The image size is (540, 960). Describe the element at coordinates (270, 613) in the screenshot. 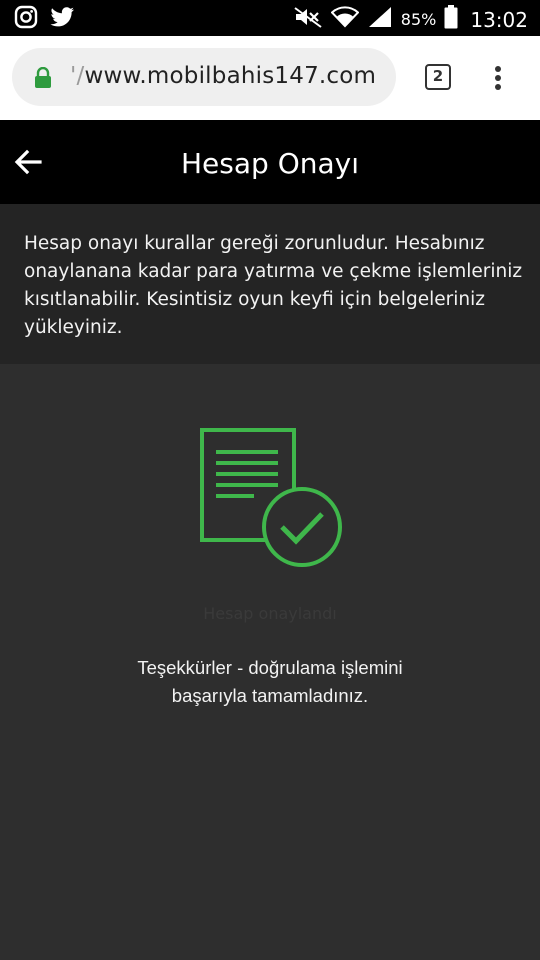

I see `faded-status-label: Hesap onaylandı` at that location.